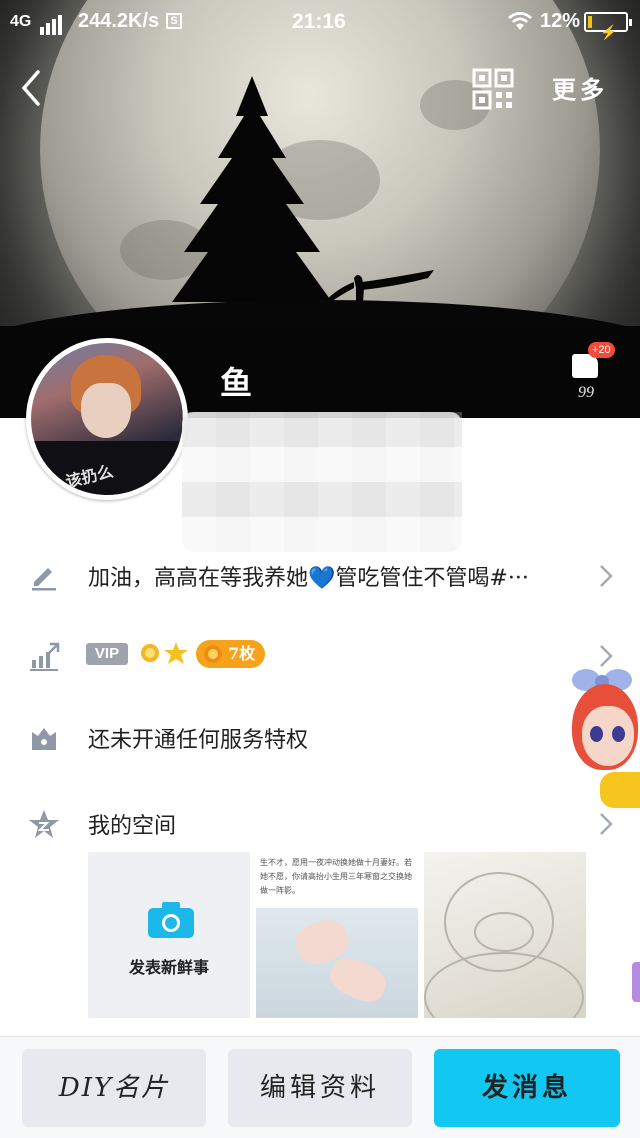 The image size is (640, 1138). What do you see at coordinates (171, 920) in the screenshot?
I see `camera-icon` at bounding box center [171, 920].